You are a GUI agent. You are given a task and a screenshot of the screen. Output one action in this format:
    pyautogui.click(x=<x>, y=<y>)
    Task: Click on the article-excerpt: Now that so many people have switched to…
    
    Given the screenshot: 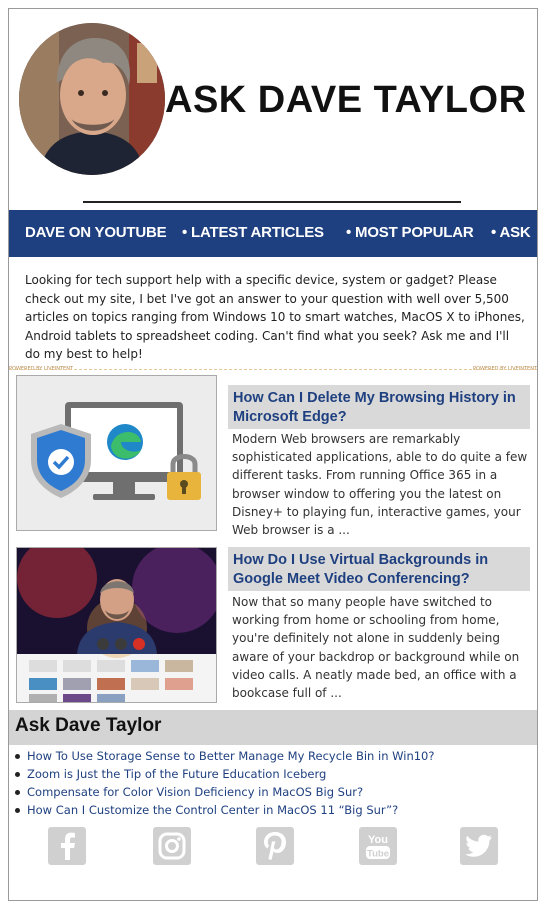 What is the action you would take?
    pyautogui.click(x=376, y=648)
    